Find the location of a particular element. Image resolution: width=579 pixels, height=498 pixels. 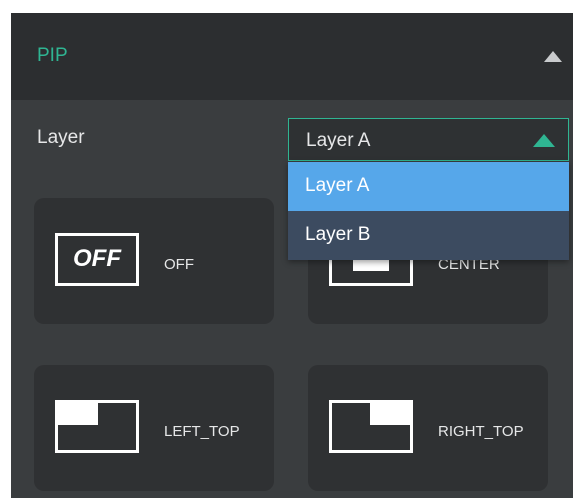

pip-mode-off-label: OFF is located at coordinates (179, 264).